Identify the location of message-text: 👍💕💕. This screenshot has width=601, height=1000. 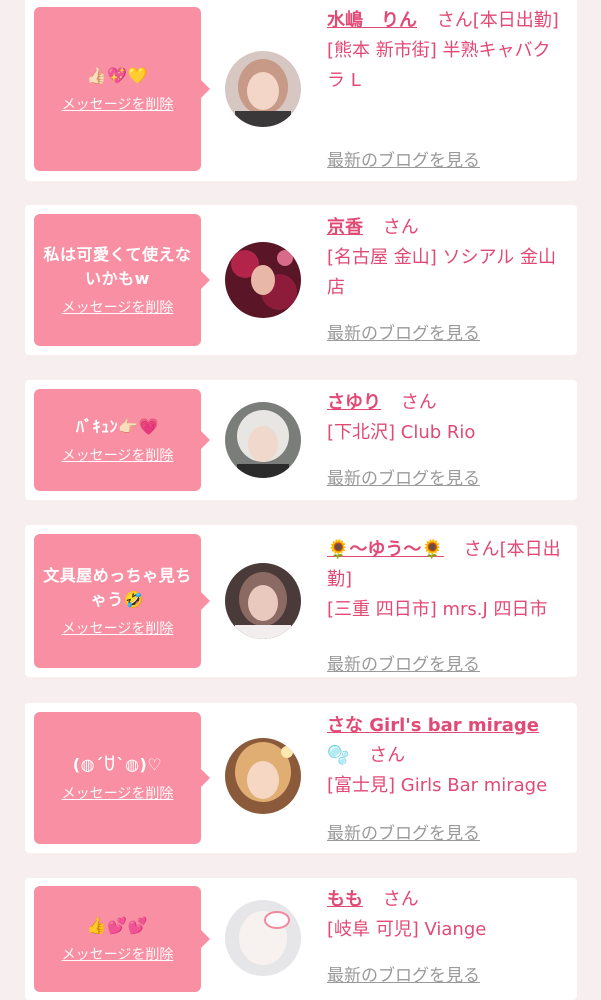
(117, 925).